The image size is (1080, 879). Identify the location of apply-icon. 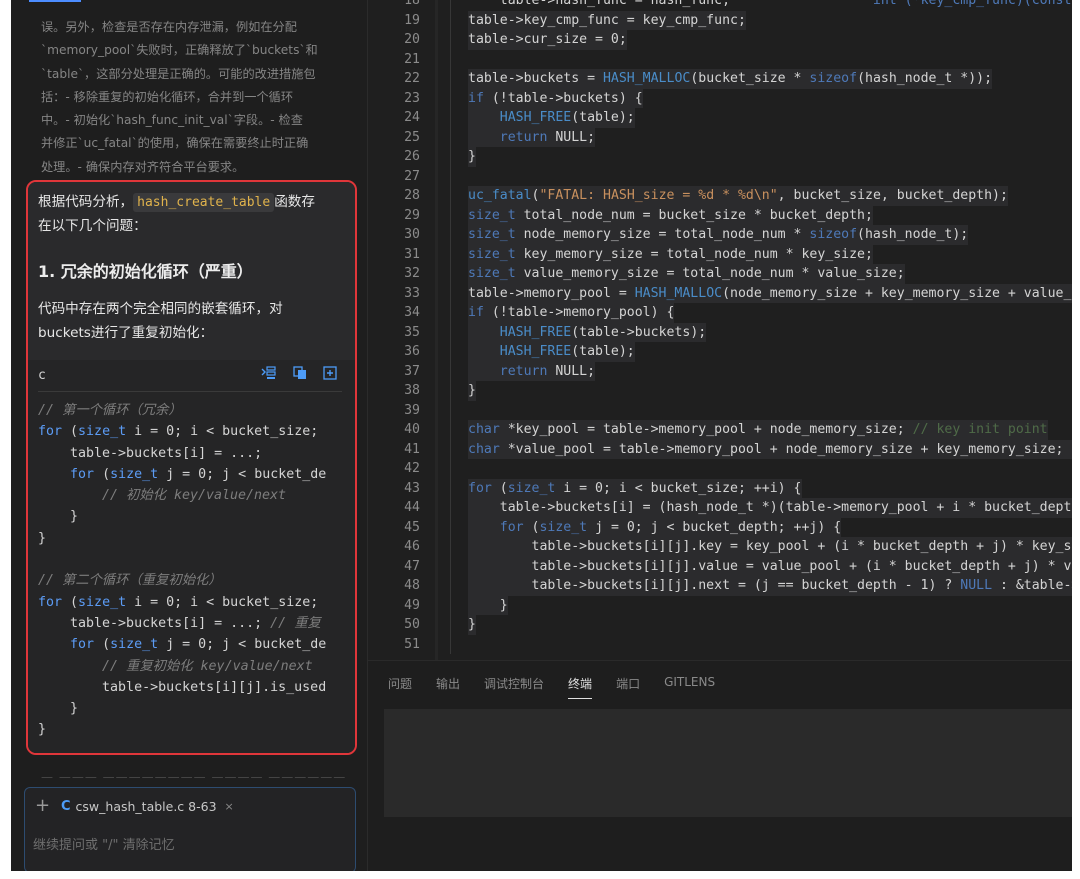
(330, 373).